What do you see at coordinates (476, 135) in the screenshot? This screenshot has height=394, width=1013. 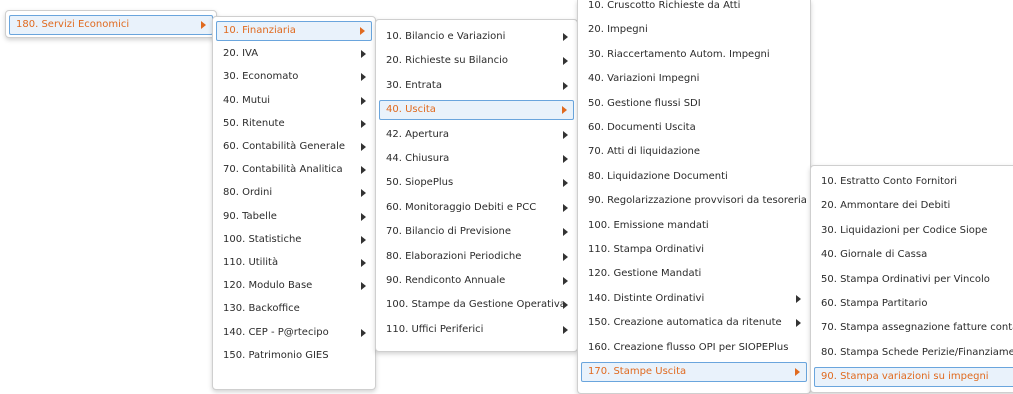 I see `menu-item-42-apertura: 42. Apertura` at bounding box center [476, 135].